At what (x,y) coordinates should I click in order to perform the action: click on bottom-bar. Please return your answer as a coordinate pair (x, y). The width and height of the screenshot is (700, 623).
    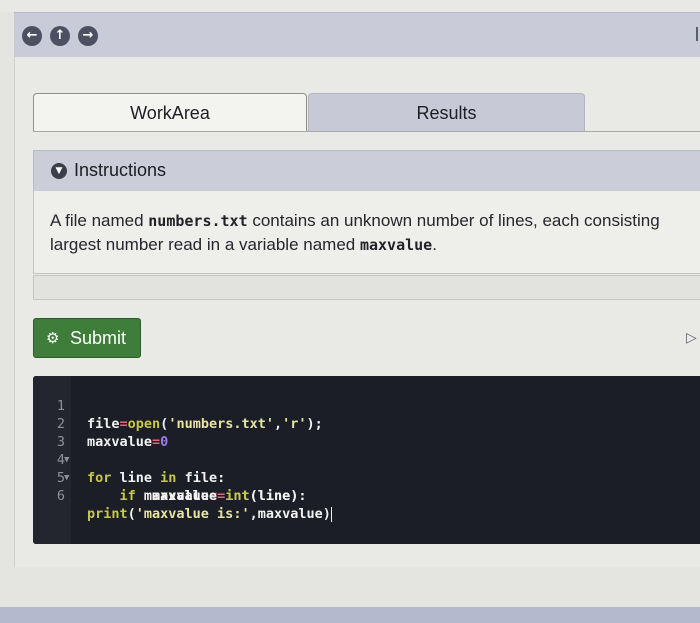
    Looking at the image, I should click on (350, 615).